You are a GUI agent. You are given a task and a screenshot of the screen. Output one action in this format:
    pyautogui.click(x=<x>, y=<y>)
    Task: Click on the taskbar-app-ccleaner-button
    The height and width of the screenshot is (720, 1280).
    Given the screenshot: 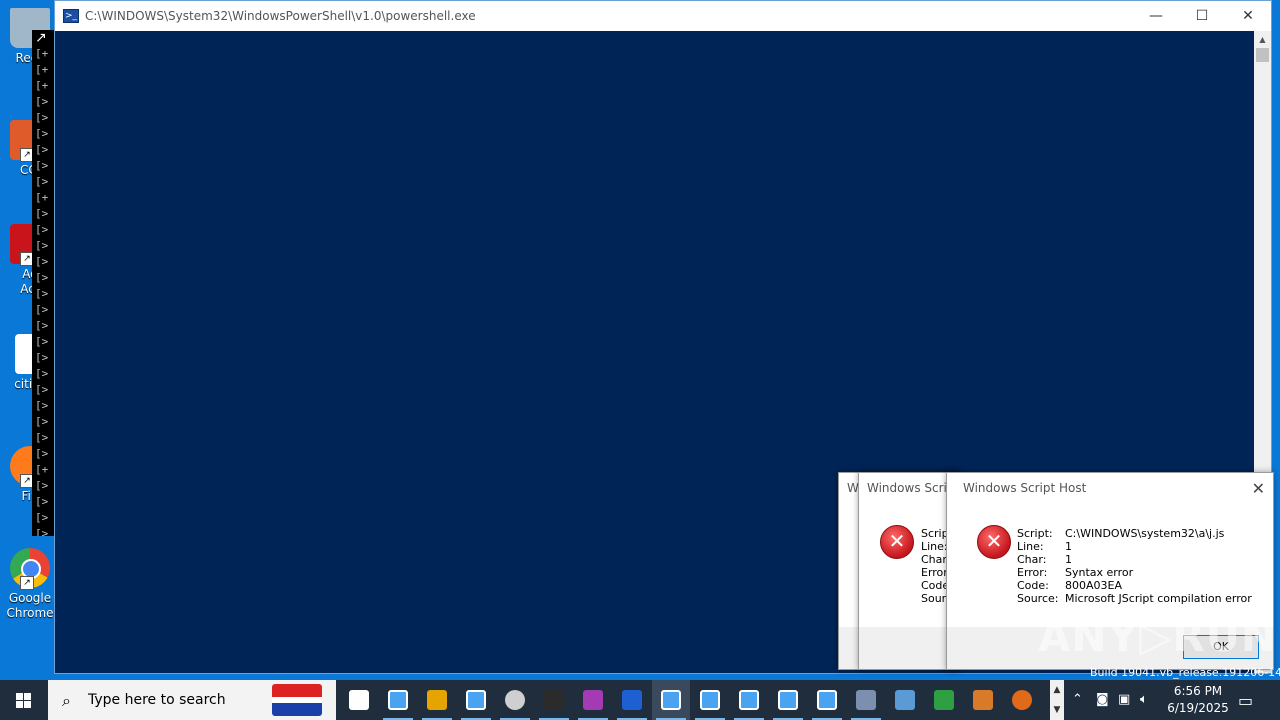 What is the action you would take?
    pyautogui.click(x=515, y=700)
    